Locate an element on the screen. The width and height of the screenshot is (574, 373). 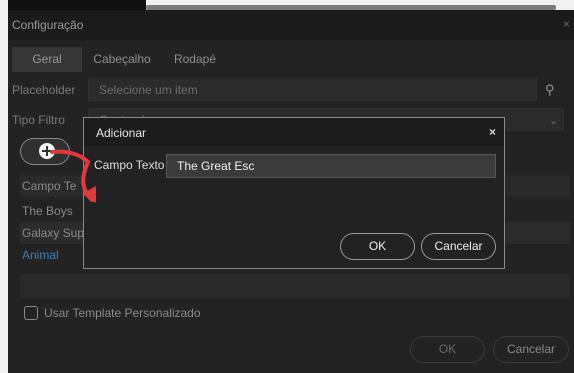
tab-cabecalho: Cabeçalho is located at coordinates (122, 59).